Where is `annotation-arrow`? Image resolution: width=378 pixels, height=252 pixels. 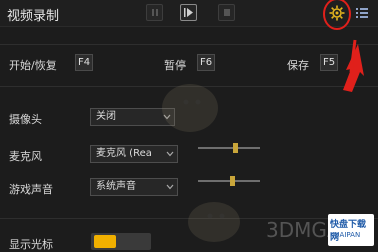 annotation-arrow is located at coordinates (343, 46).